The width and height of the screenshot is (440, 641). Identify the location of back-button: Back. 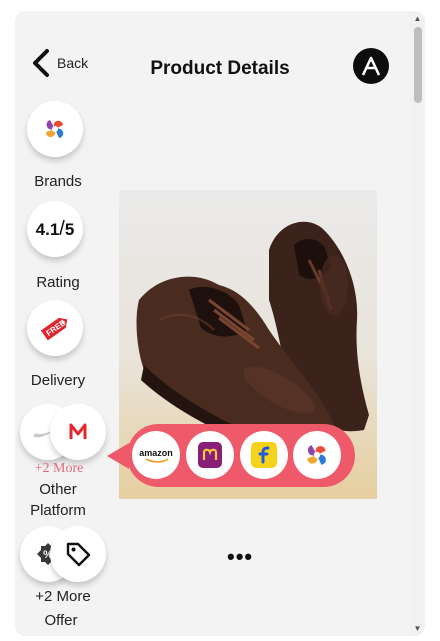
(59, 63).